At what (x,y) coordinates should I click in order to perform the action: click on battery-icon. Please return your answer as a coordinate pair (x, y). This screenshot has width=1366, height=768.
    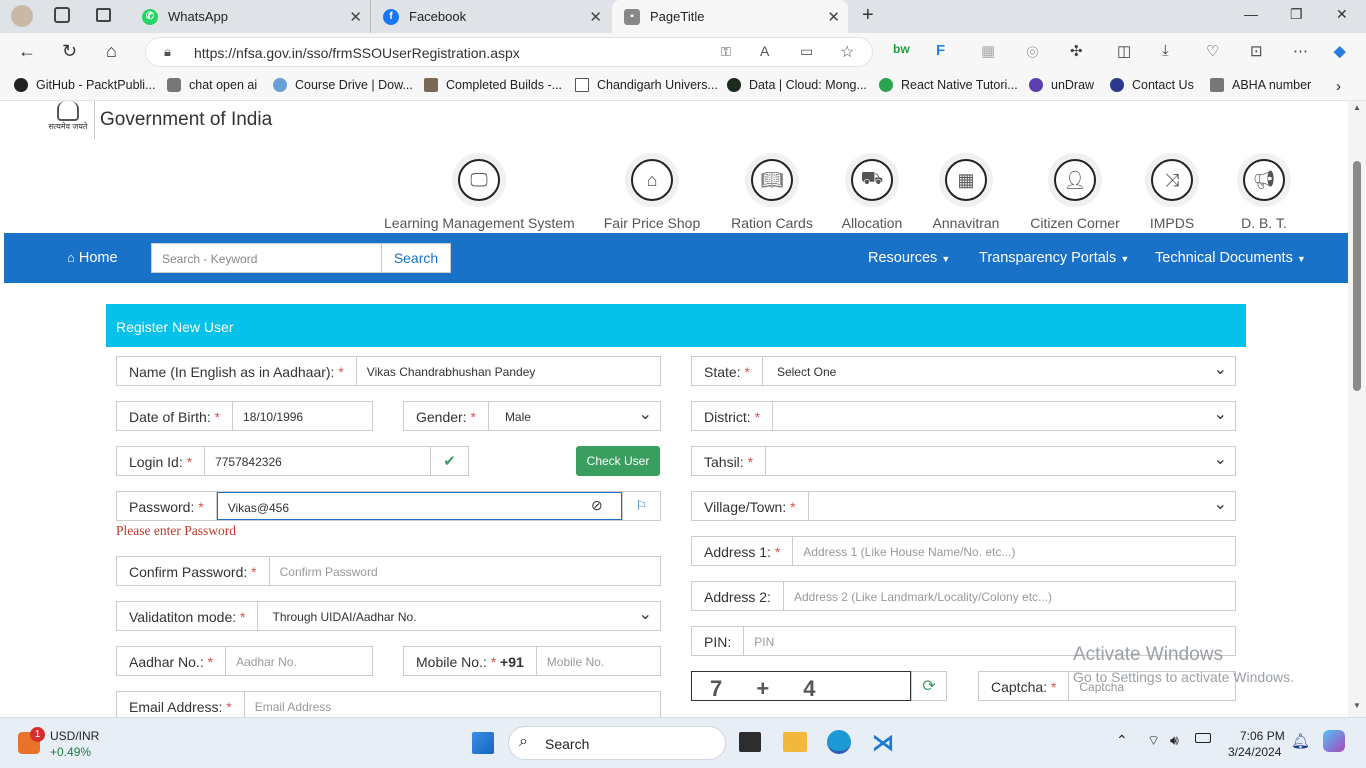
    Looking at the image, I should click on (1203, 738).